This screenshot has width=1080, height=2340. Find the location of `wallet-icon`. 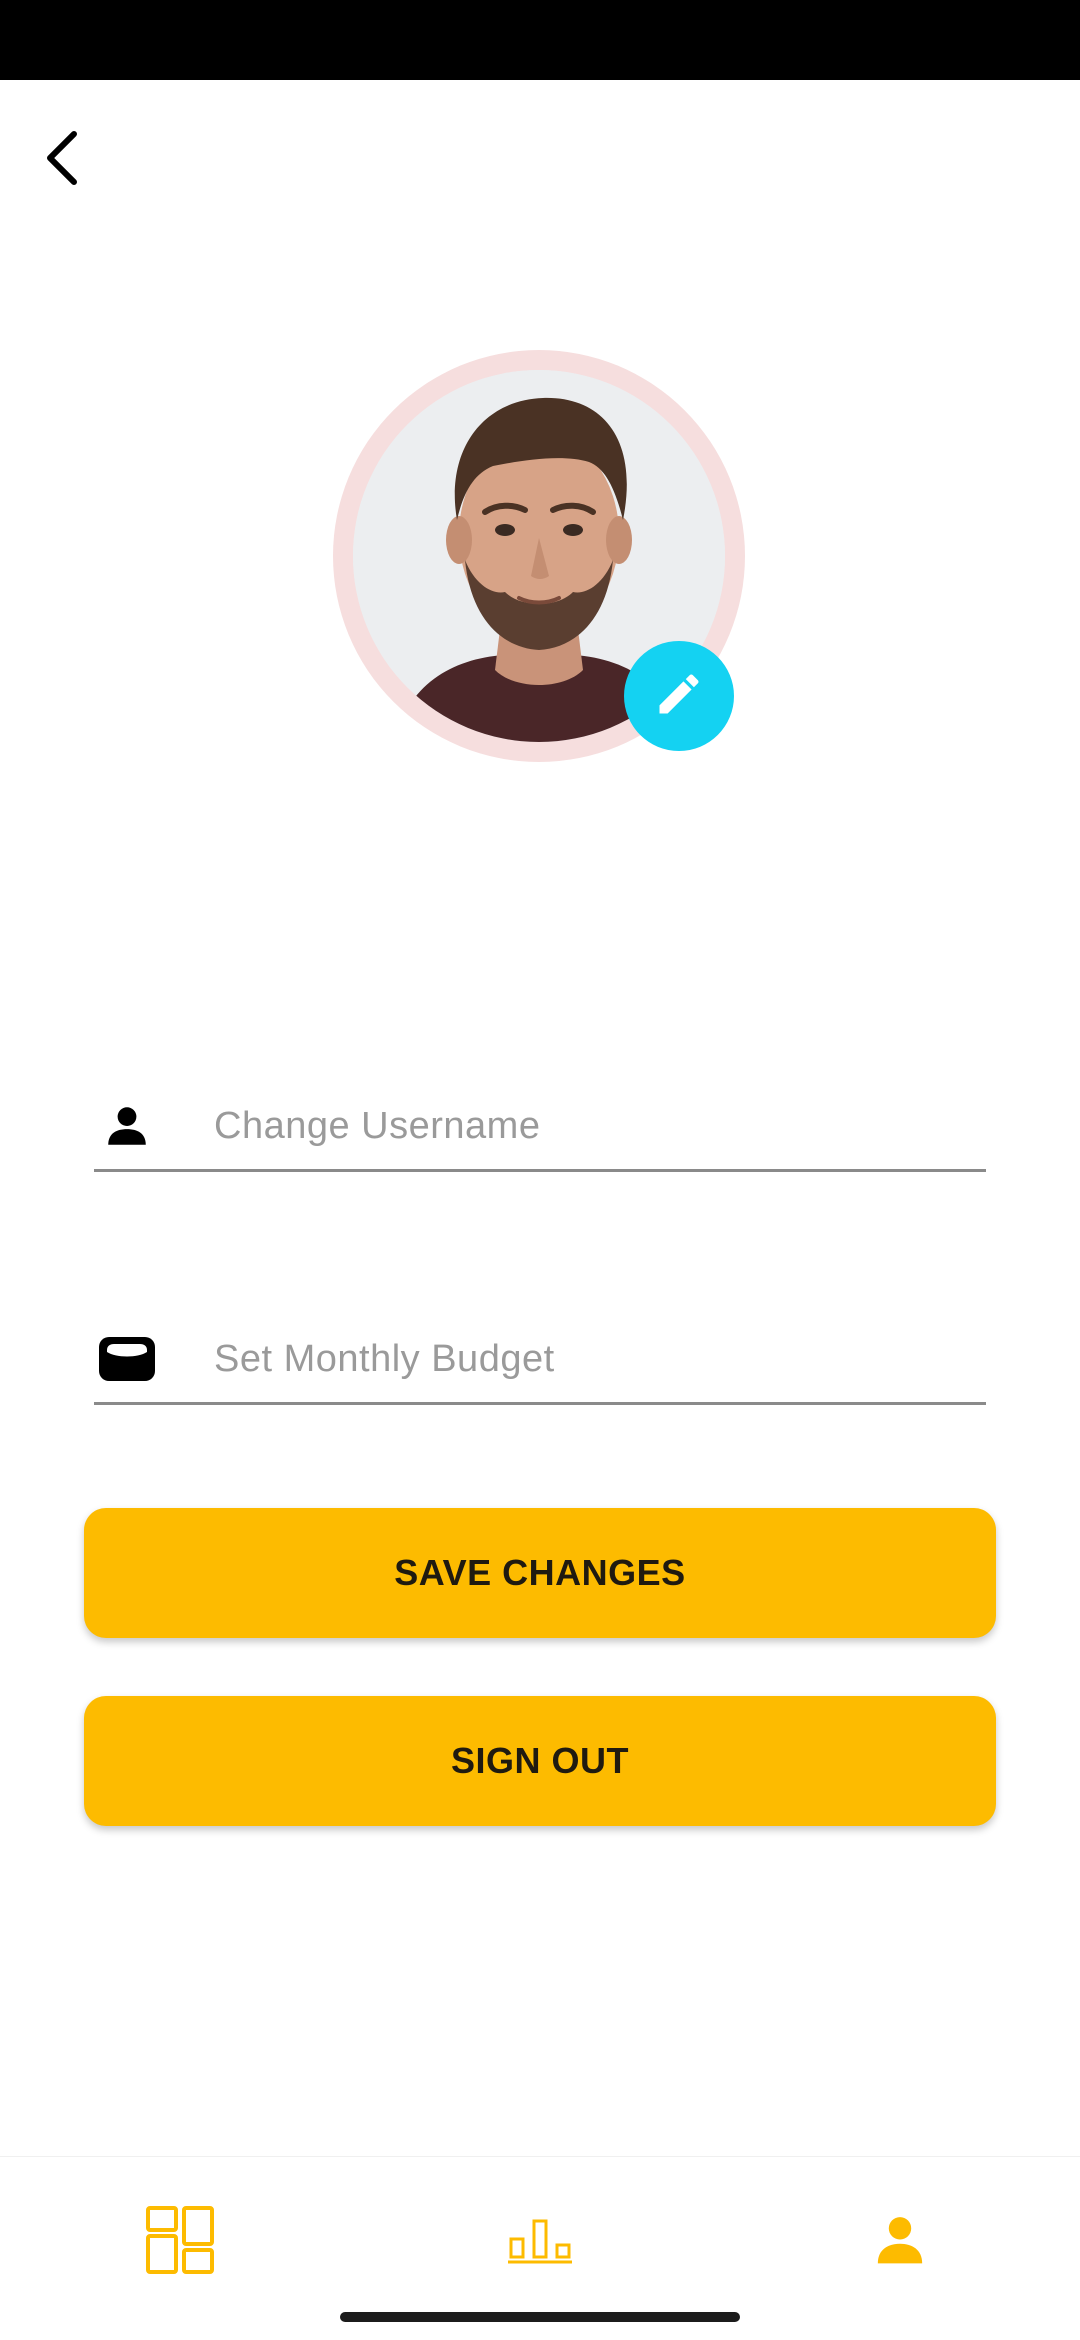

wallet-icon is located at coordinates (127, 1359).